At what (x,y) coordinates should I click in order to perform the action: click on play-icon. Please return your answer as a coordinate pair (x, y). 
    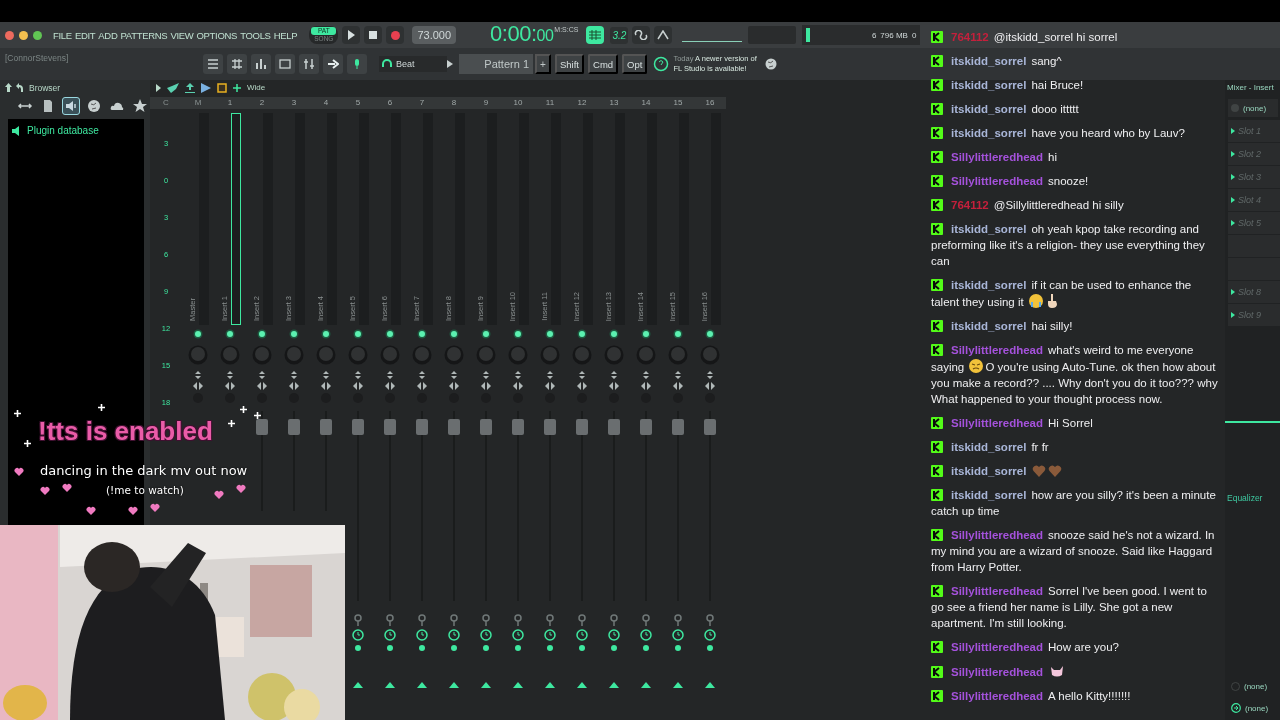
    Looking at the image, I should click on (158, 87).